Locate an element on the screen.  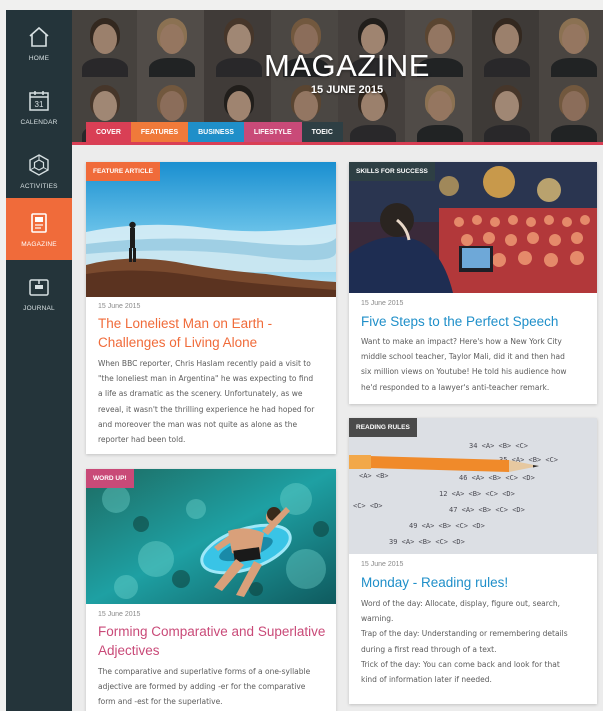
sidebar-item-magazine: Magazine is located at coordinates (39, 229).